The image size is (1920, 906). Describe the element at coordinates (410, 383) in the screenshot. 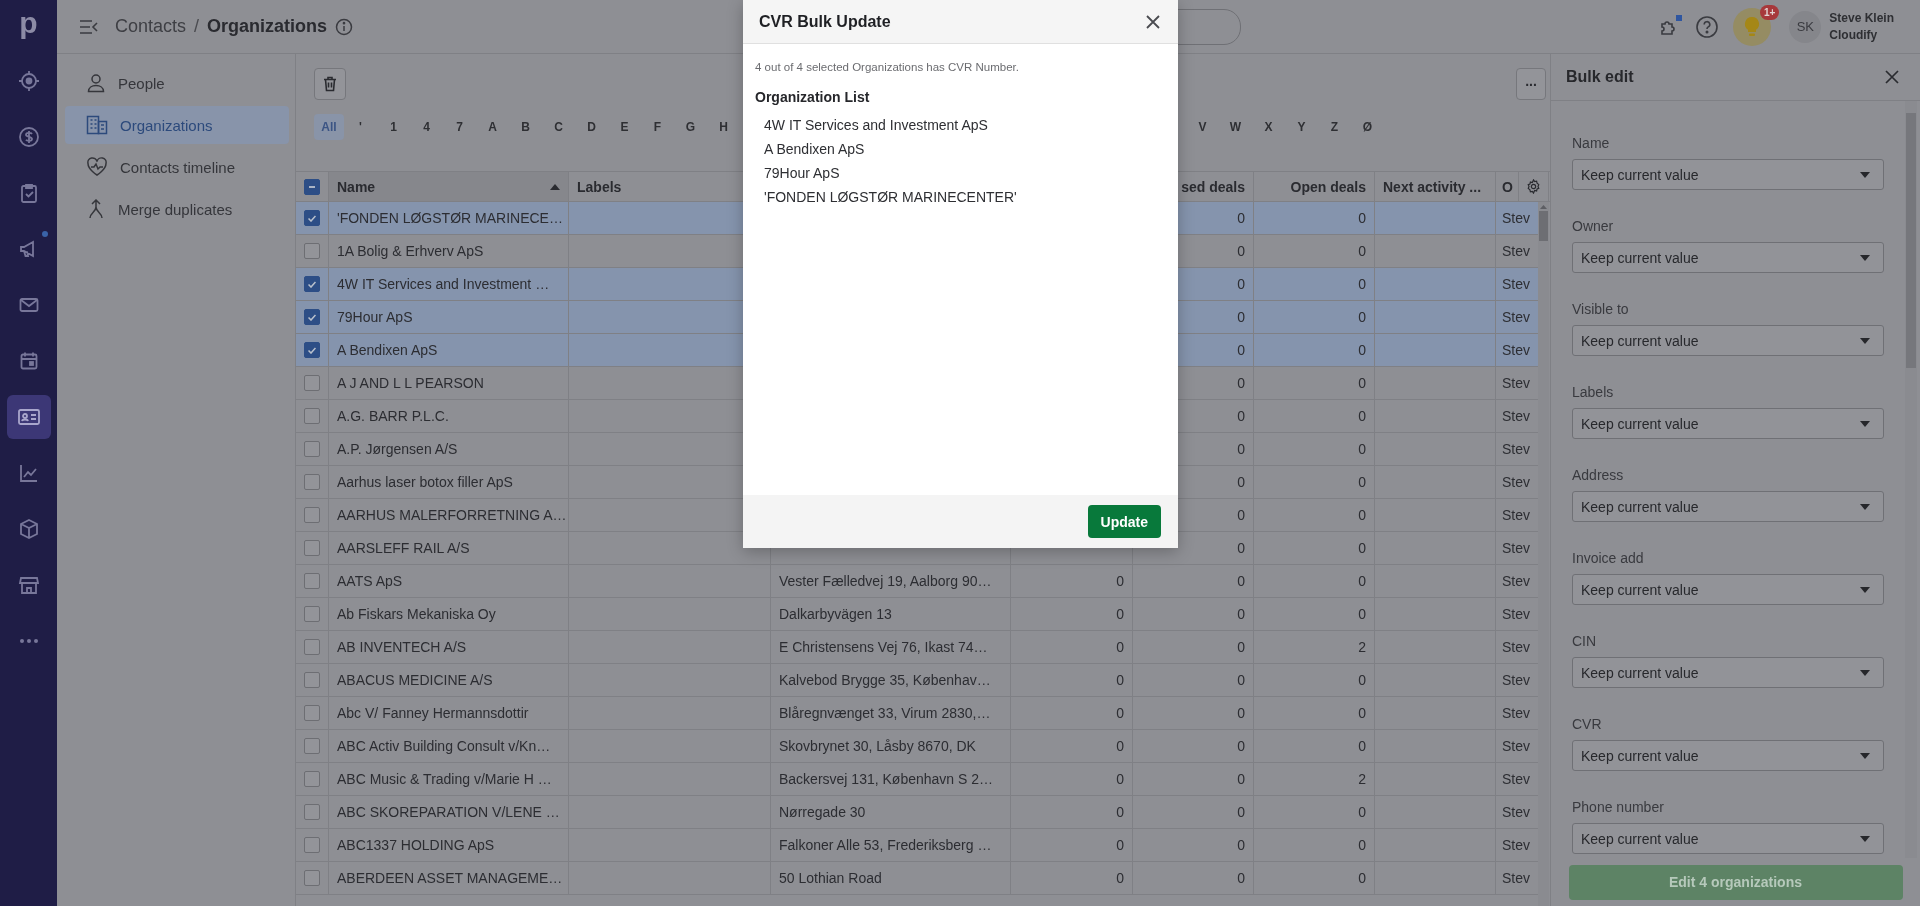

I see `organization-link: A J AND L L PEARSON` at that location.